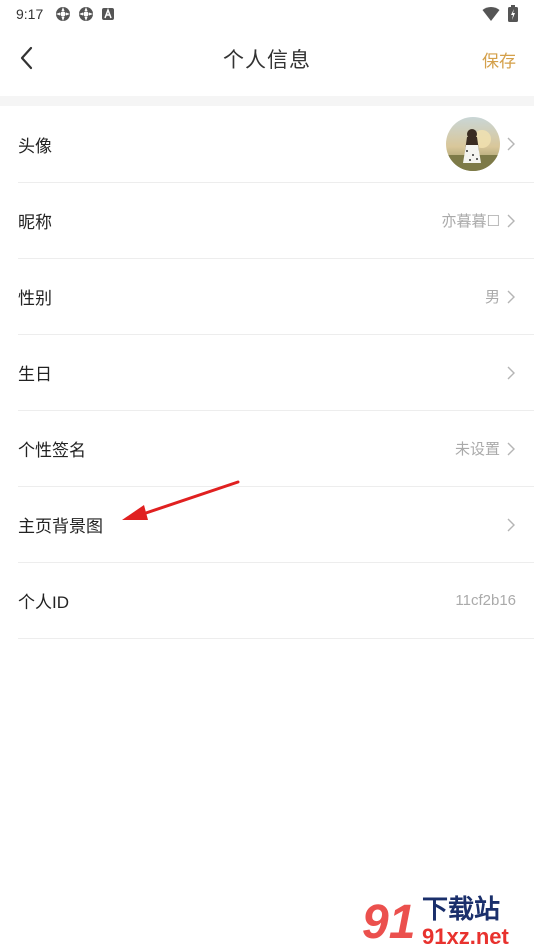 The image size is (534, 950). I want to click on avatar, so click(473, 144).